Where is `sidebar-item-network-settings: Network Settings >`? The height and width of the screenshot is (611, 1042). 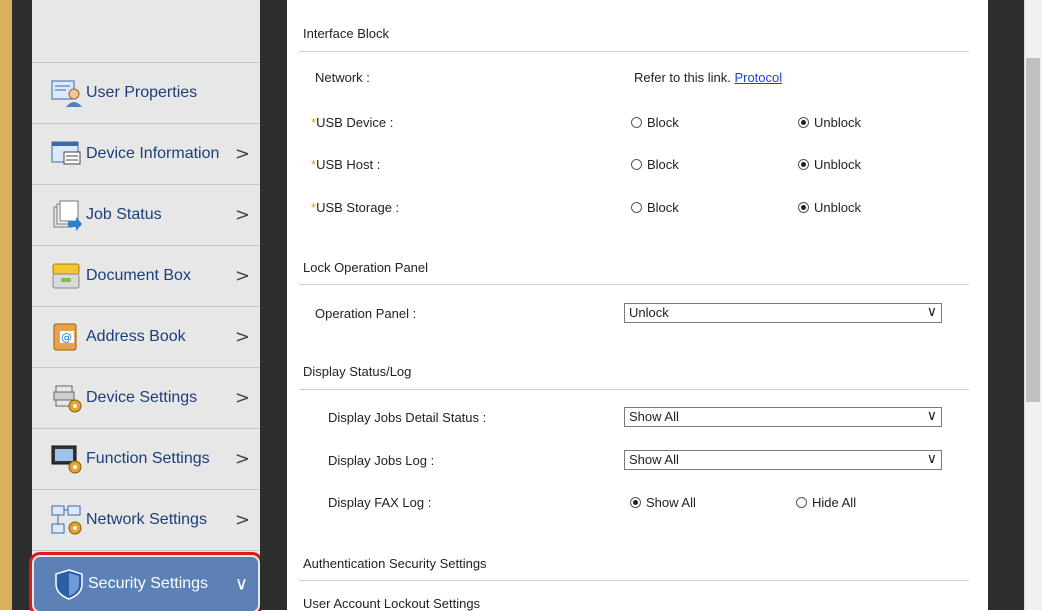
sidebar-item-network-settings: Network Settings > is located at coordinates (146, 520).